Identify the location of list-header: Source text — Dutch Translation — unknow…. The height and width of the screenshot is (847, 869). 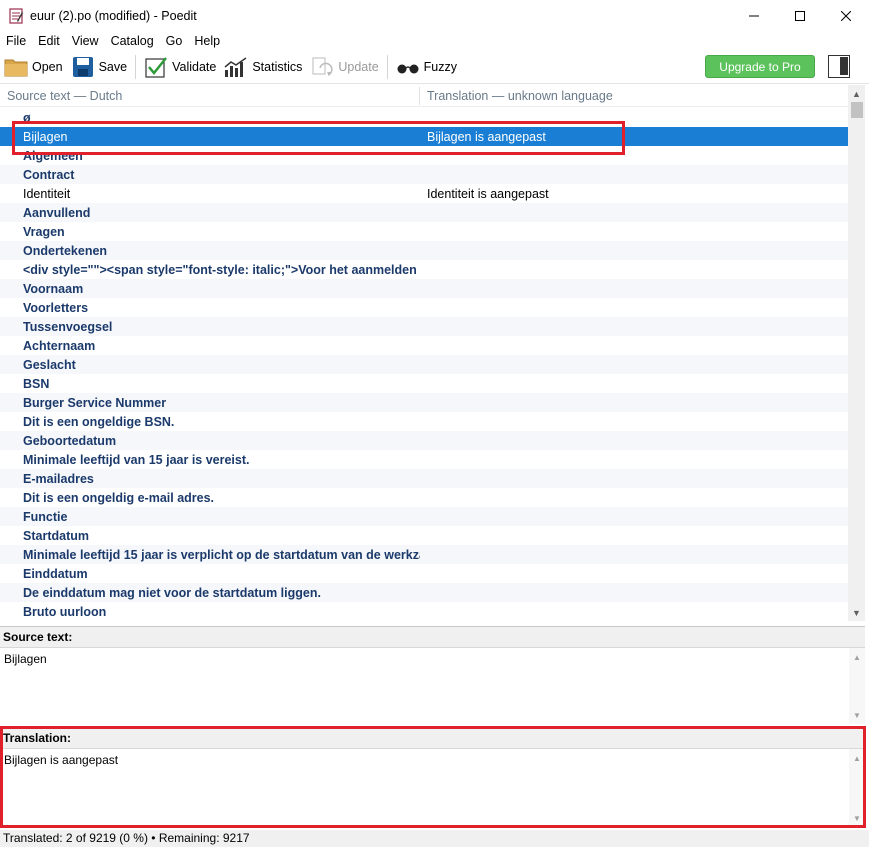
(424, 96).